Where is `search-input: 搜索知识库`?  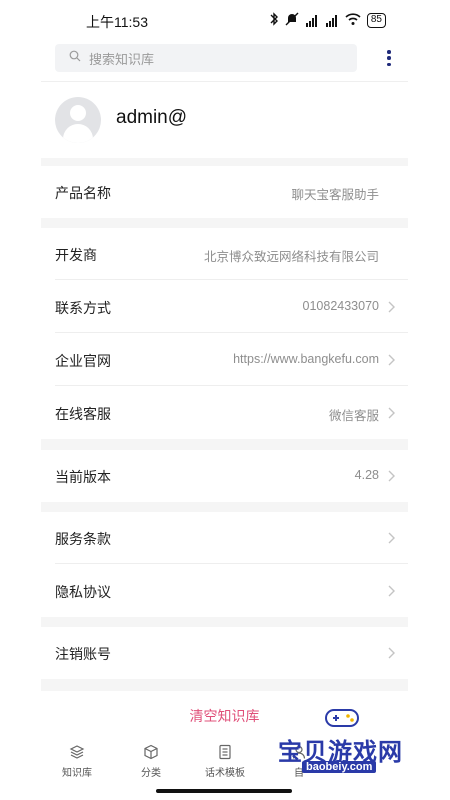
search-input: 搜索知识库 is located at coordinates (206, 58).